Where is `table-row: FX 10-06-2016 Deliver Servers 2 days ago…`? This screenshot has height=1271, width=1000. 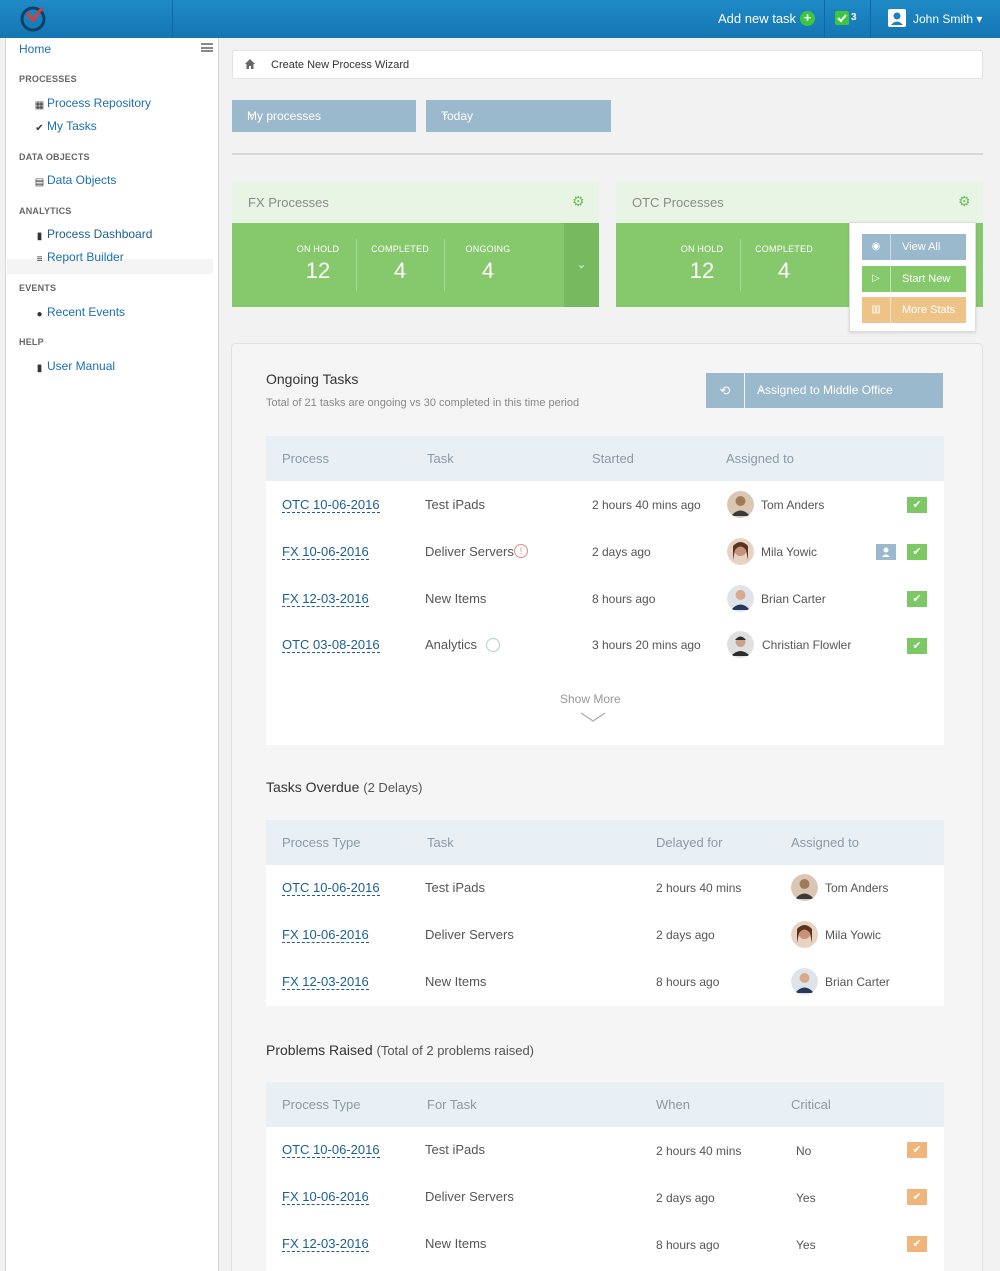
table-row: FX 10-06-2016 Deliver Servers 2 days ago… is located at coordinates (605, 935).